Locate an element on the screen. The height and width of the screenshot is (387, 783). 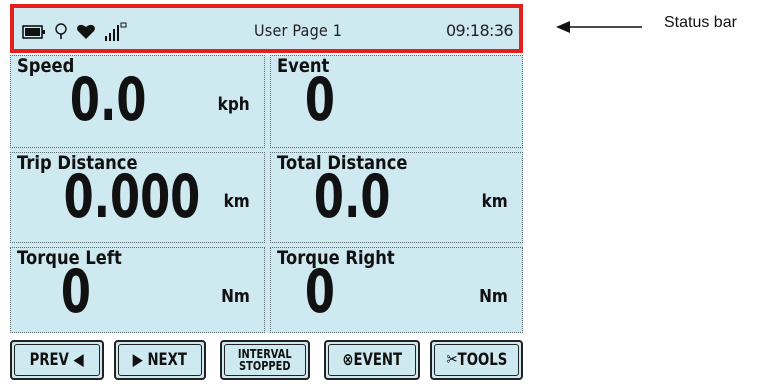
field-event: Event 0 is located at coordinates (396, 101).